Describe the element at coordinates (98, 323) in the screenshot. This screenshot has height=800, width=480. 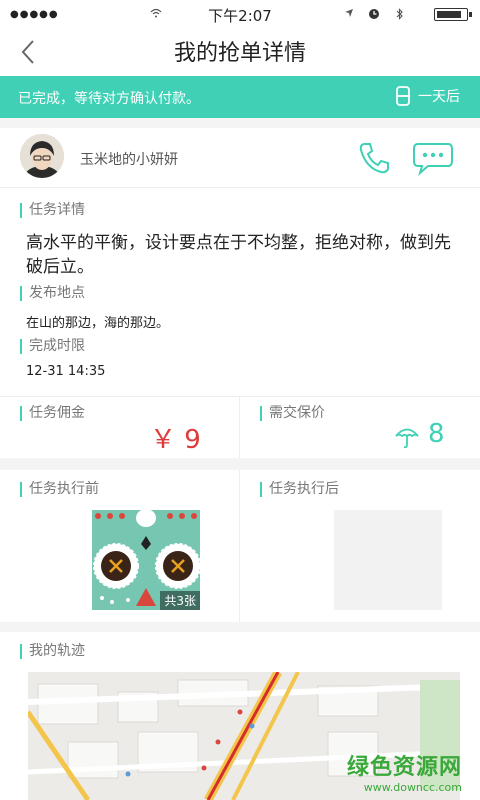
I see `location-text: 在山的那边，海的那边。` at that location.